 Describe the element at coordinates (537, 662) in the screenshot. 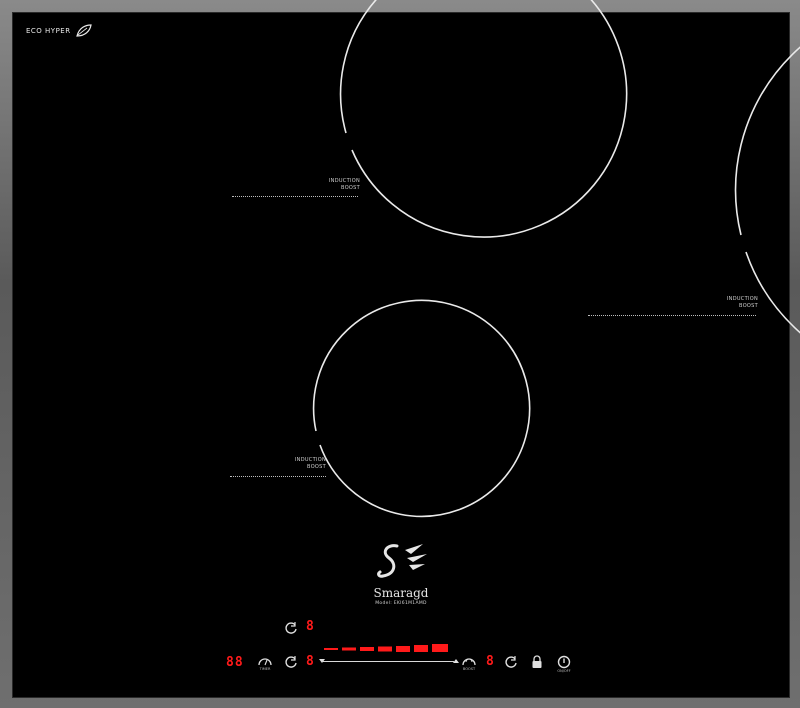

I see `lock-icon` at that location.